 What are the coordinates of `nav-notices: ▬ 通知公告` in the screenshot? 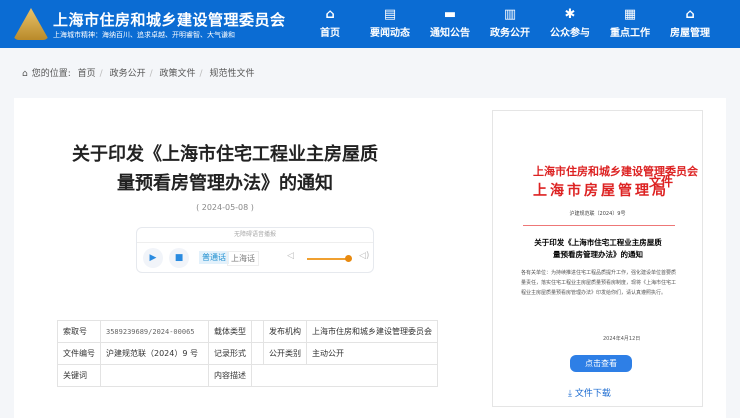 It's located at (450, 22).